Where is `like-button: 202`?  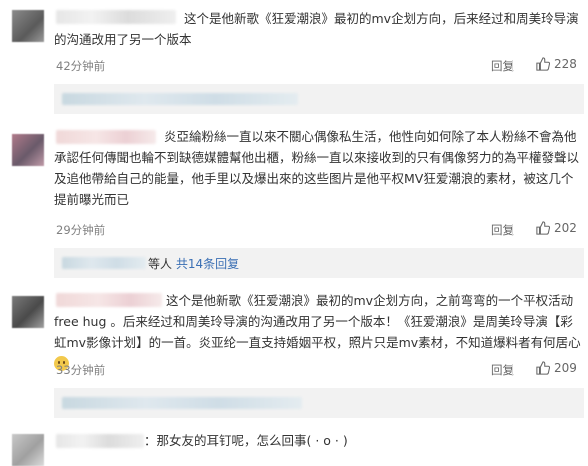 like-button: 202 is located at coordinates (556, 228).